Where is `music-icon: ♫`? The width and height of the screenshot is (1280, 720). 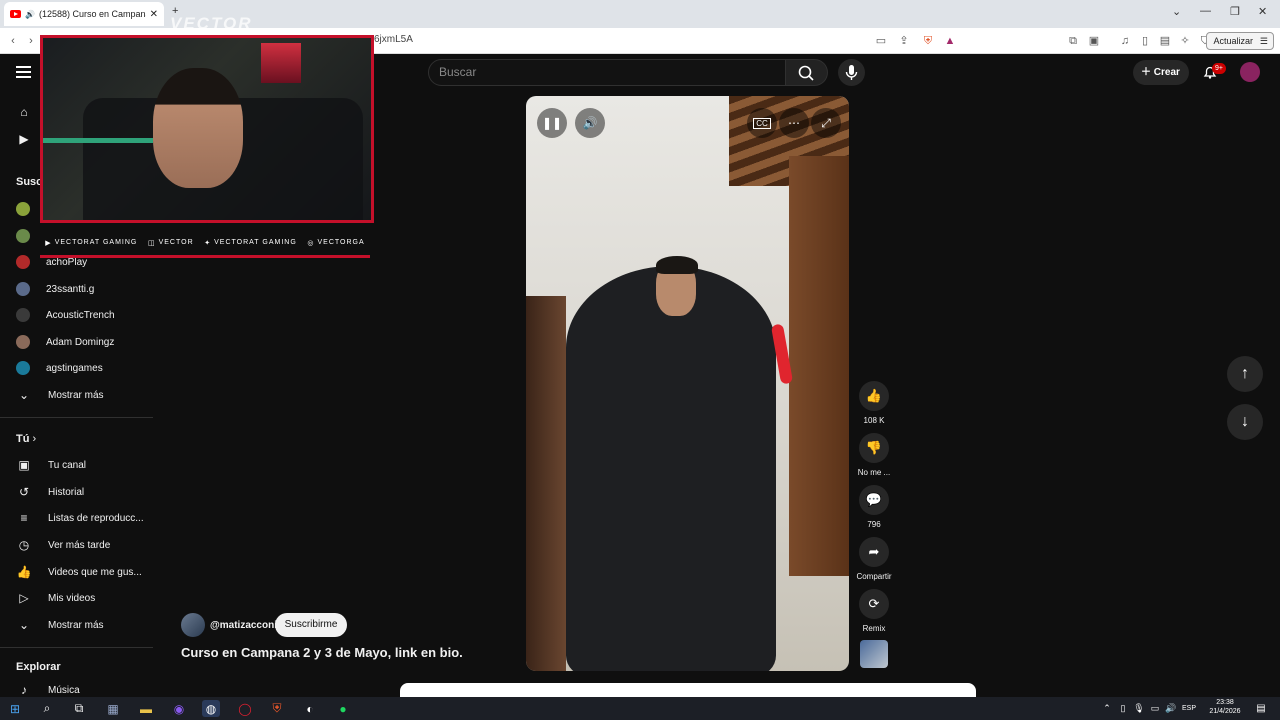 music-icon: ♫ is located at coordinates (1125, 41).